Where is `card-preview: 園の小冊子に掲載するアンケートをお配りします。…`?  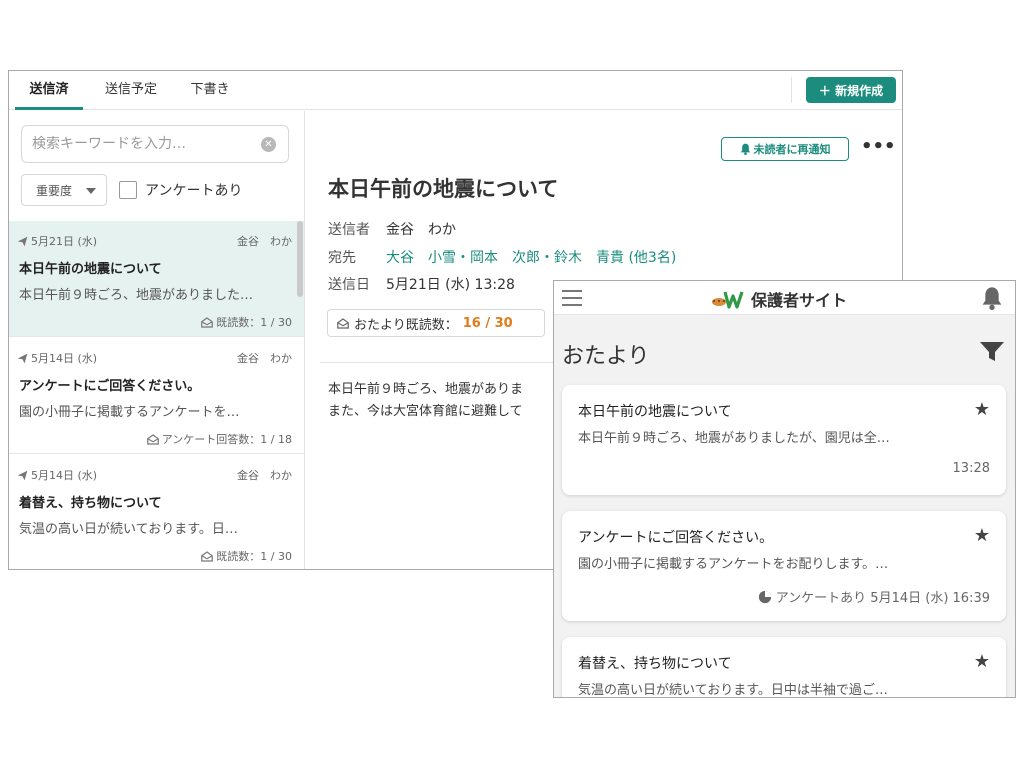 card-preview: 園の小冊子に掲載するアンケートをお配りします。… is located at coordinates (733, 564).